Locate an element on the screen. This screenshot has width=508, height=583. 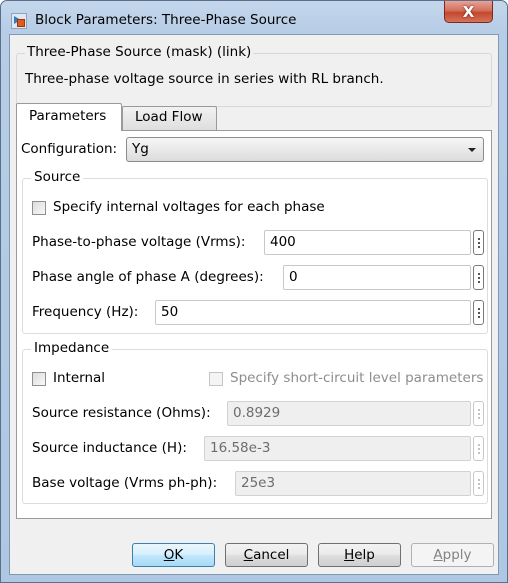
ok-button: OK is located at coordinates (173, 555).